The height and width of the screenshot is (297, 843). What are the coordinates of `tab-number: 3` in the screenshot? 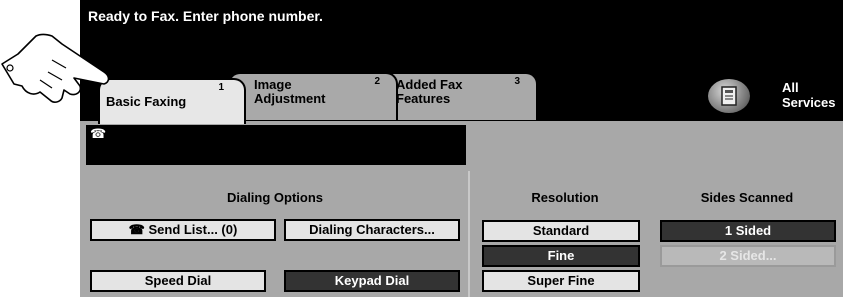 It's located at (517, 81).